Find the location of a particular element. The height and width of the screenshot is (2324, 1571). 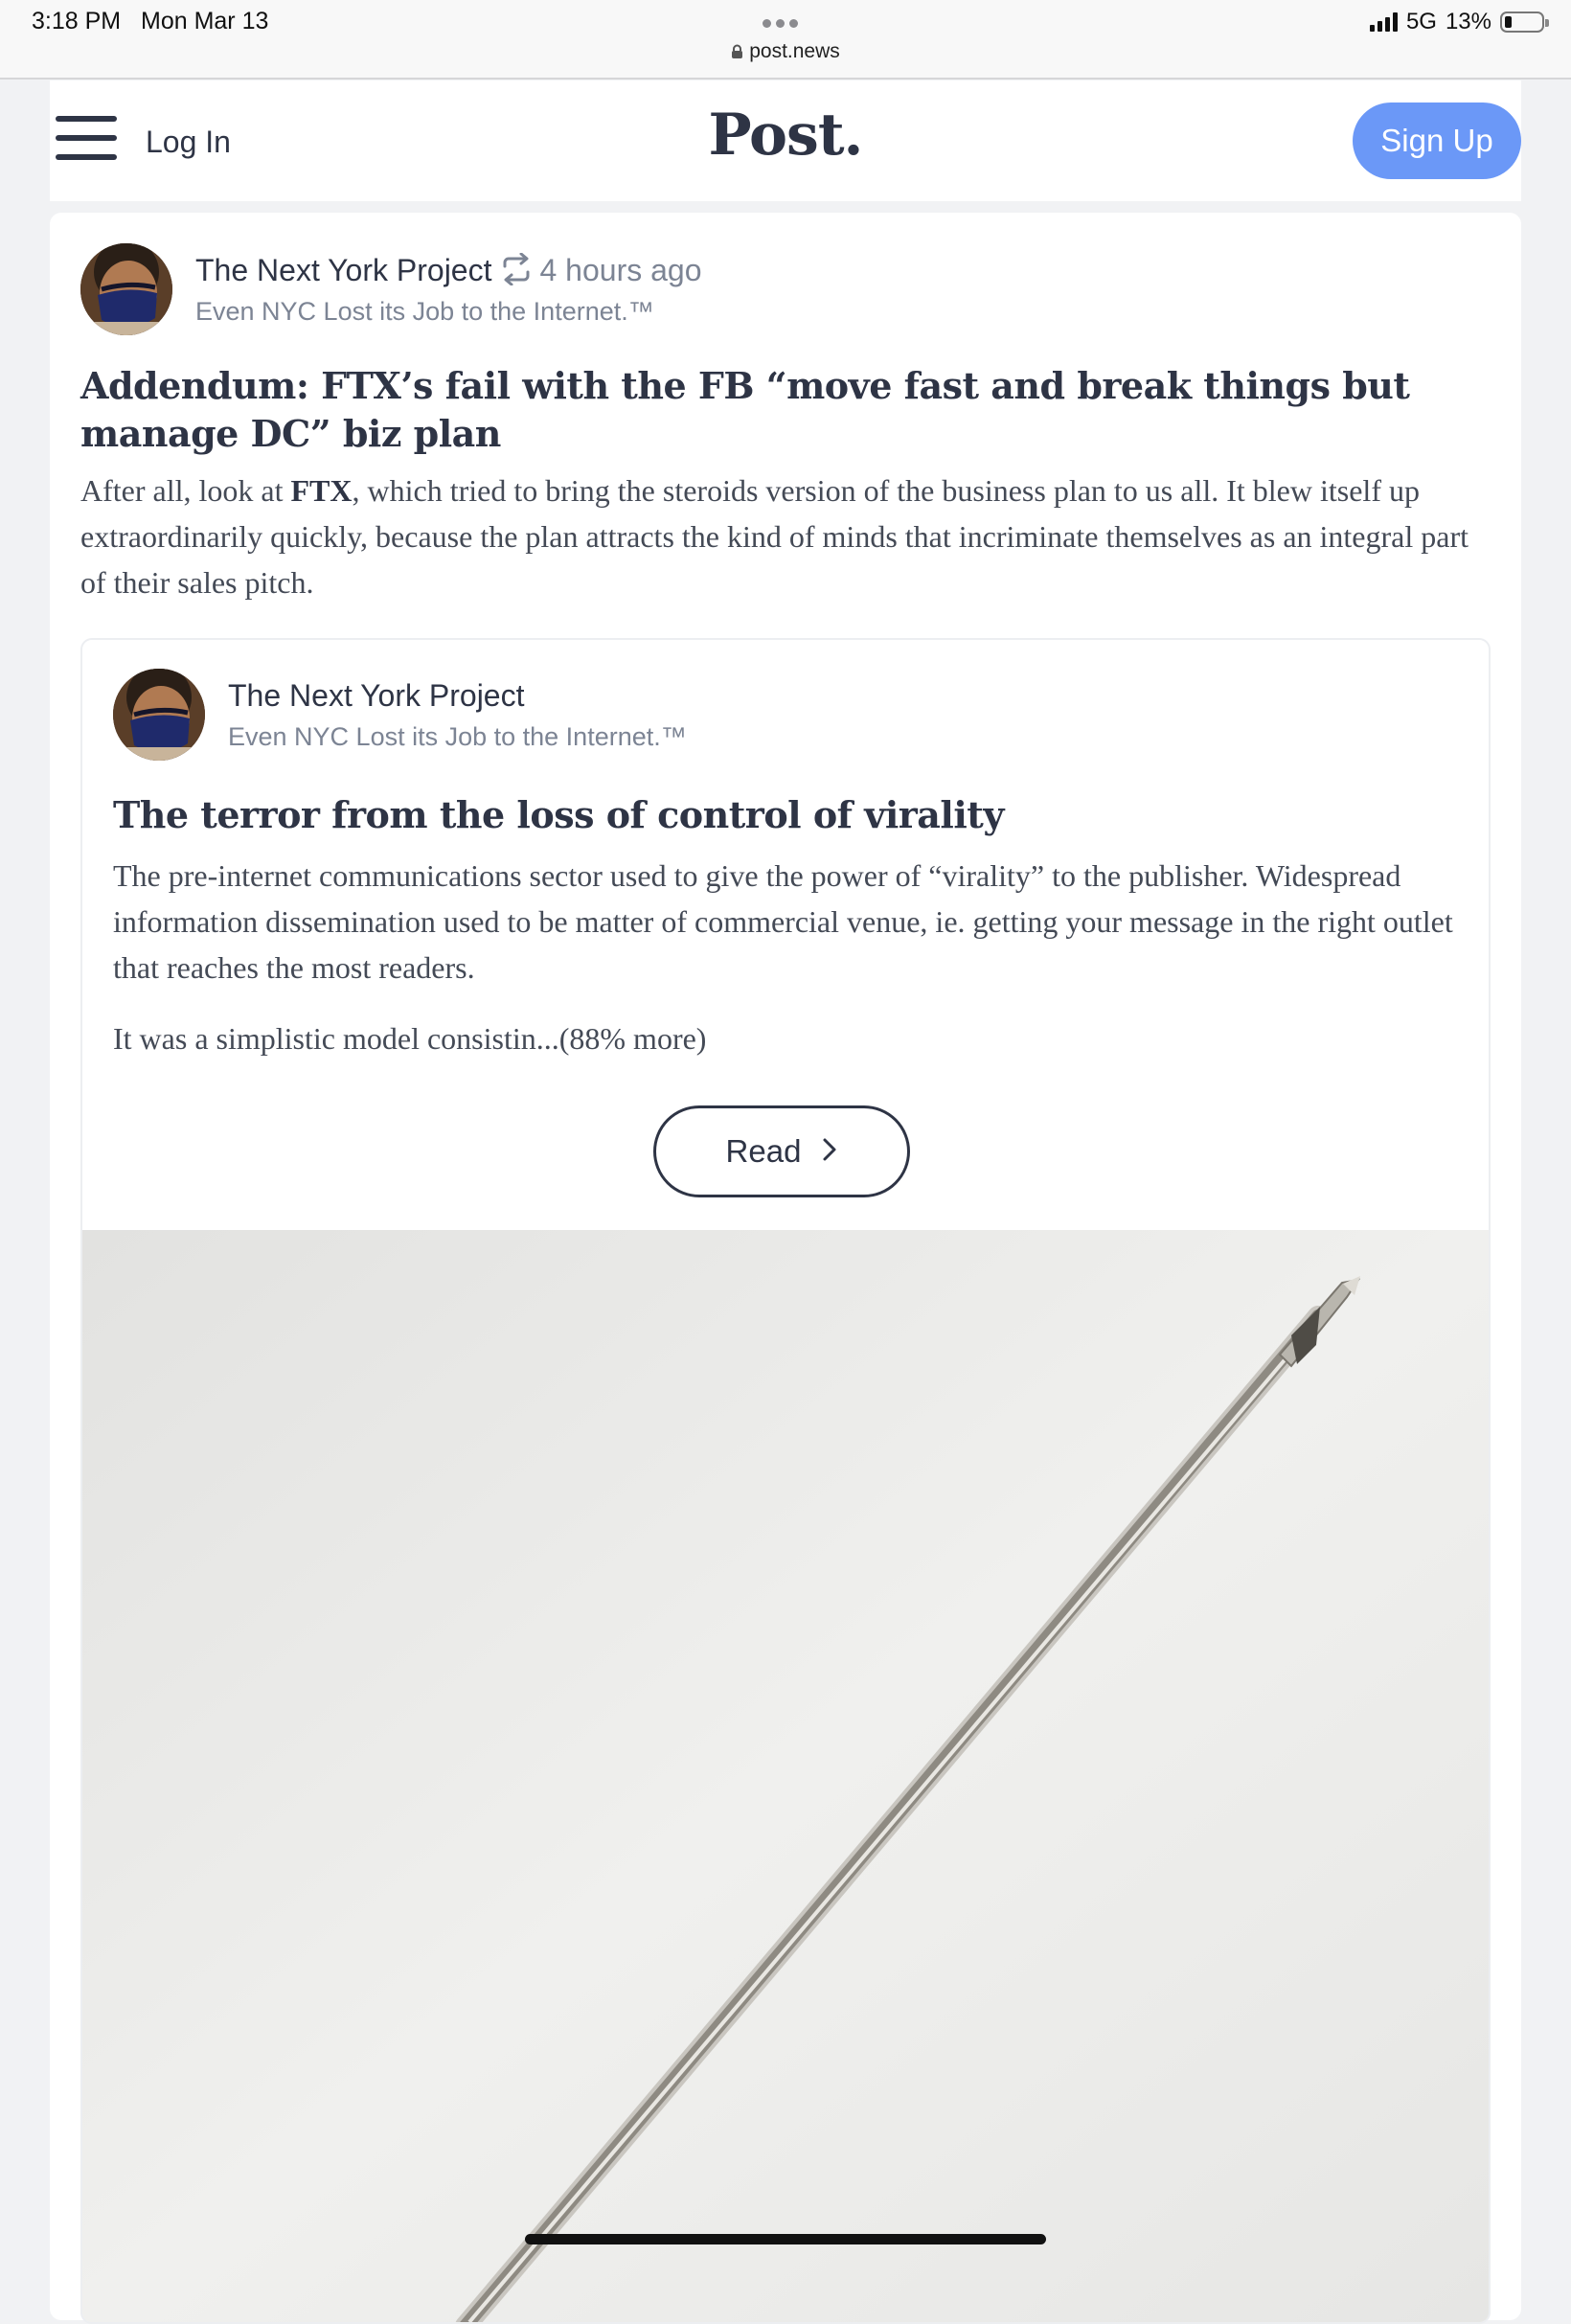

quoted-author-name: The Next York Project is located at coordinates (376, 696).